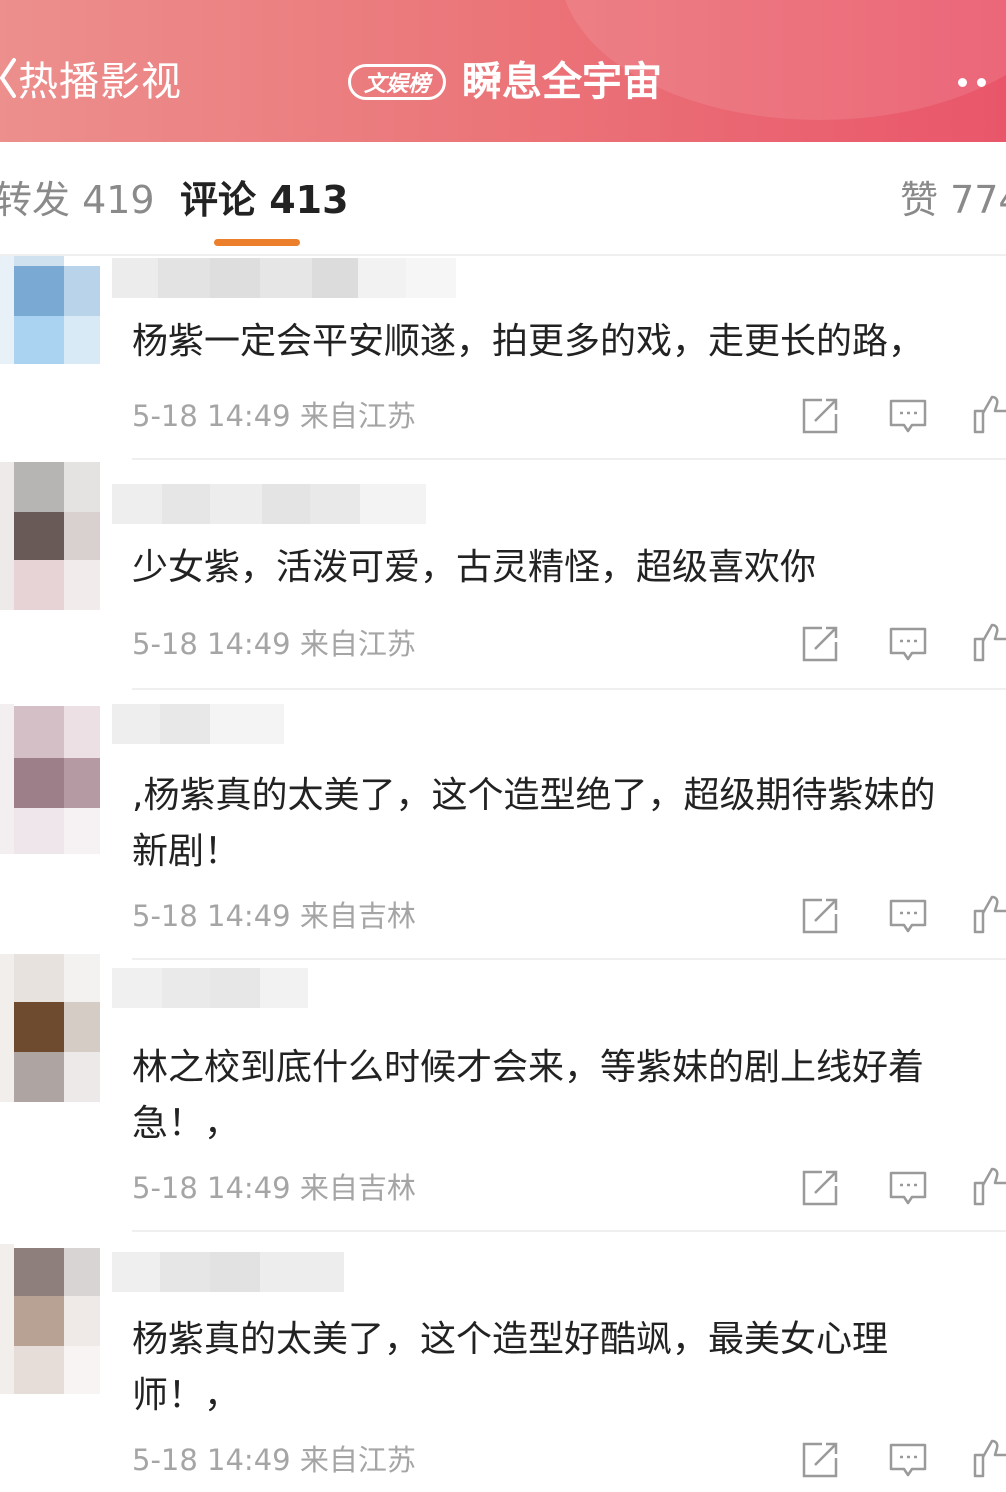 Image resolution: width=1006 pixels, height=1492 pixels. I want to click on top-bar: 热播影视 文娱榜 瞬息全宇宙, so click(503, 71).